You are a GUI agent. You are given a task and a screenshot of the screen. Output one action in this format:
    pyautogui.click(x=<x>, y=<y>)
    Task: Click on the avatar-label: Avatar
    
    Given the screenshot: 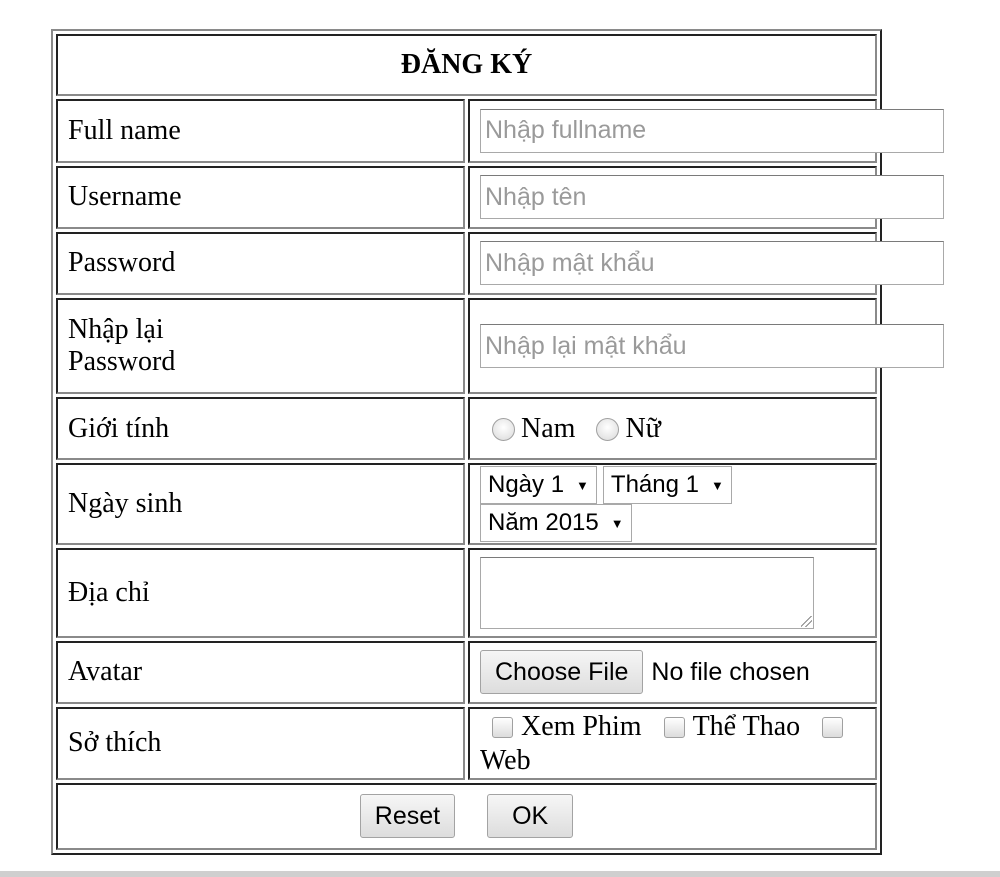 What is the action you would take?
    pyautogui.click(x=260, y=672)
    